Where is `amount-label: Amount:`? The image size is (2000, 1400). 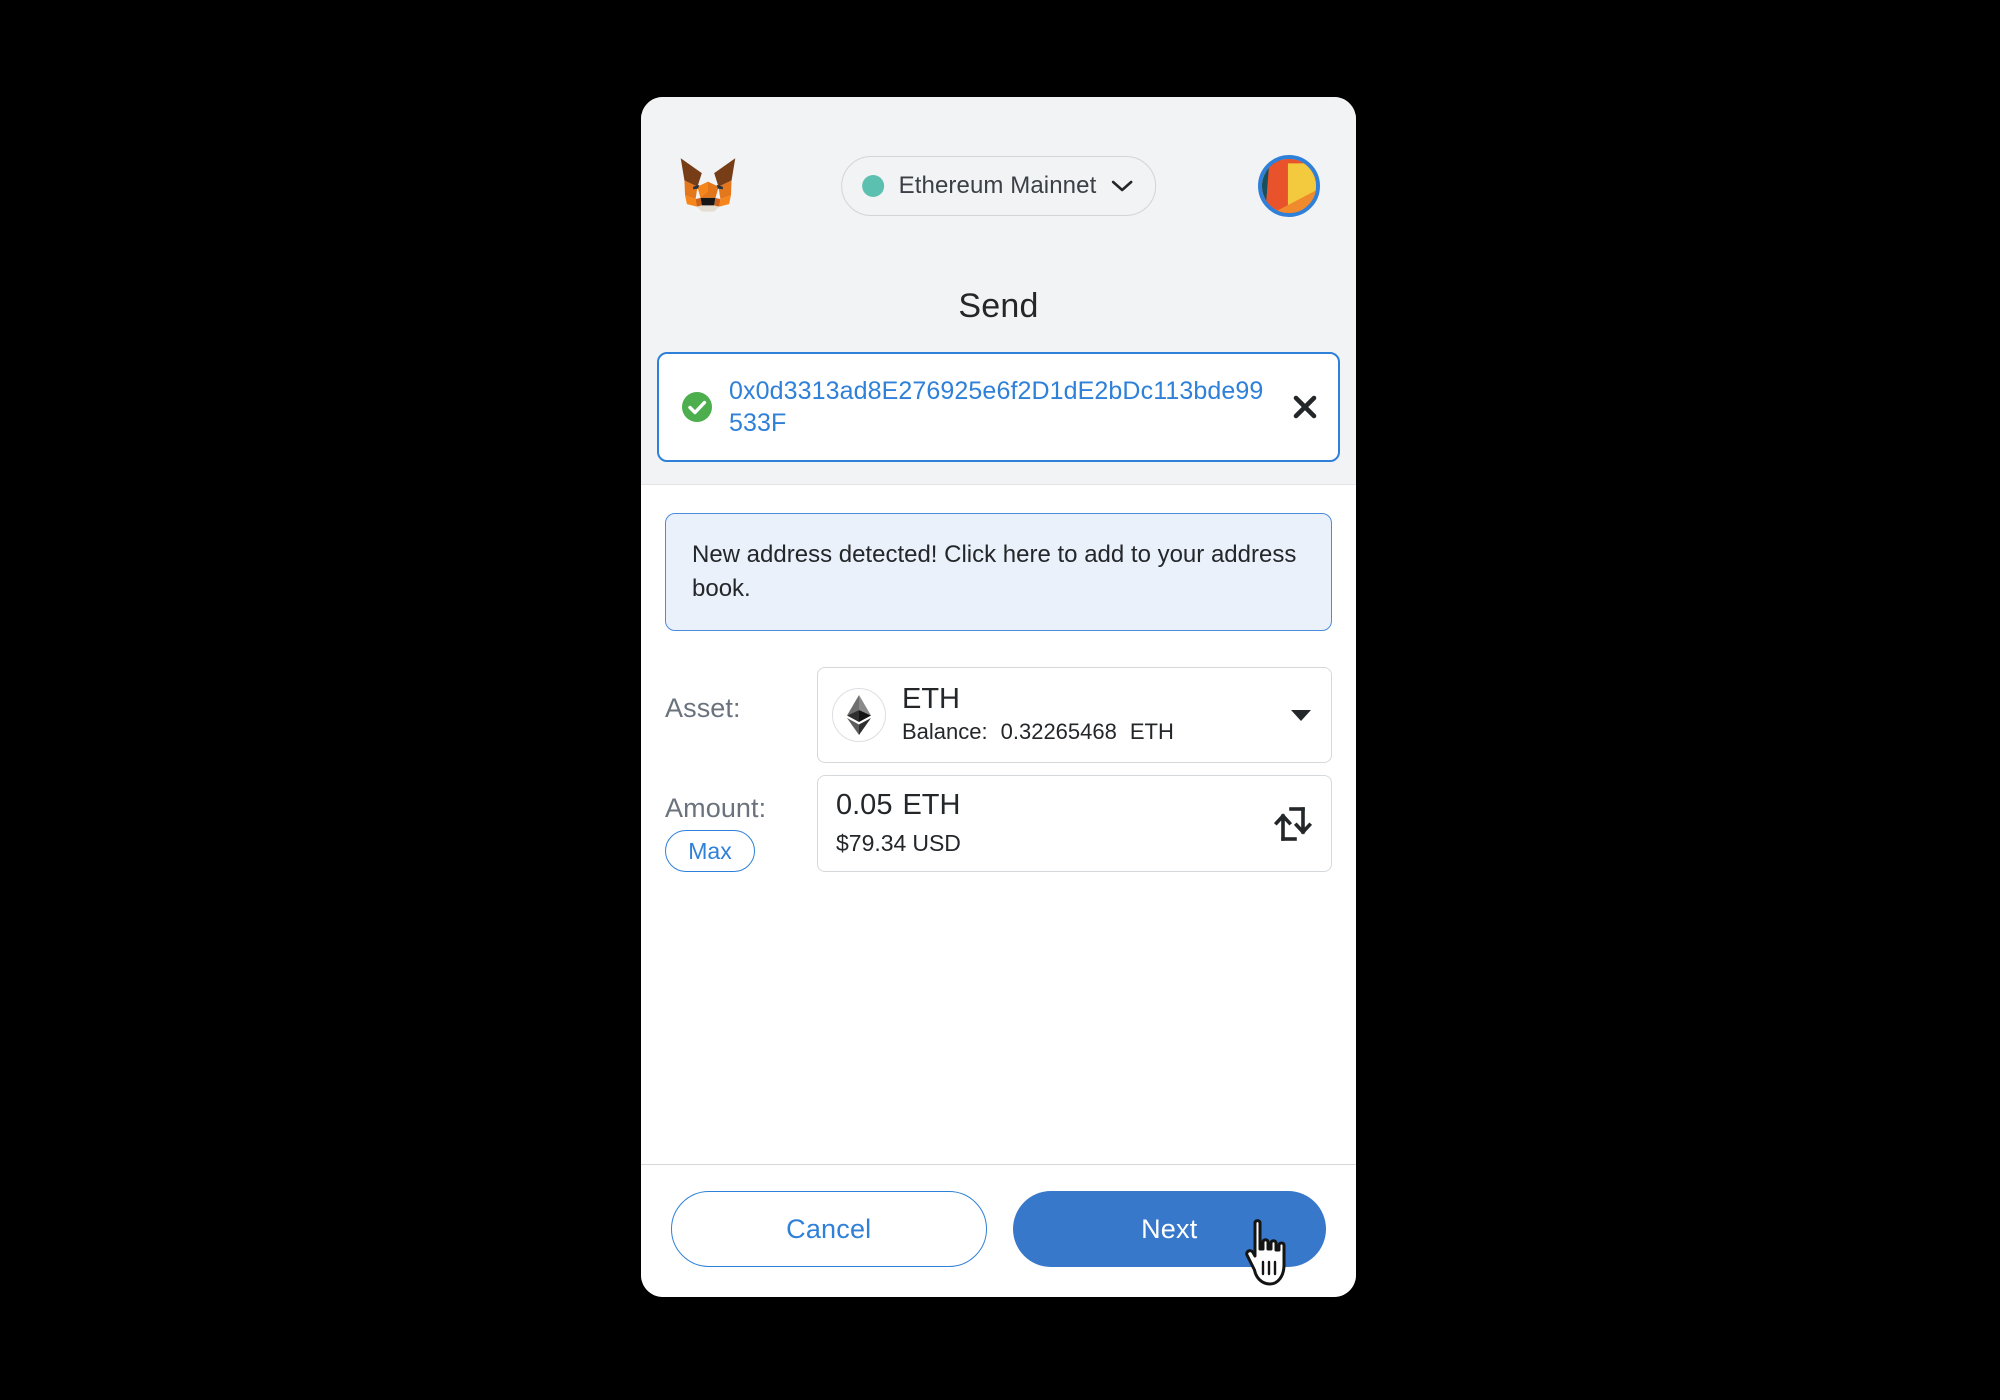
amount-label: Amount: is located at coordinates (716, 808).